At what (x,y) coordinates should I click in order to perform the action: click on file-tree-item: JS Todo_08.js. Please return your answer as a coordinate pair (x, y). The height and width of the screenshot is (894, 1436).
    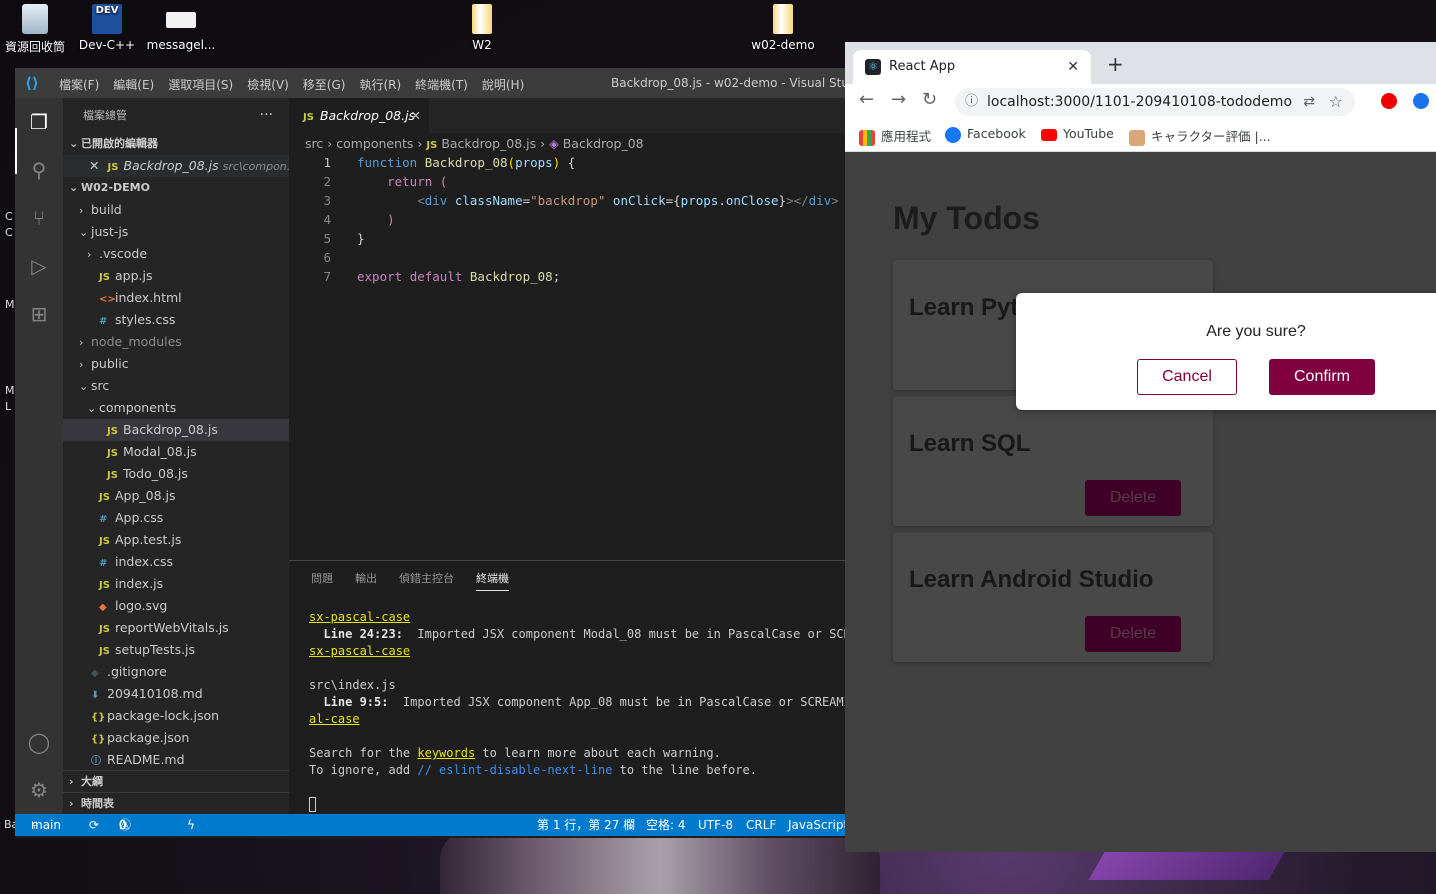
    Looking at the image, I should click on (176, 474).